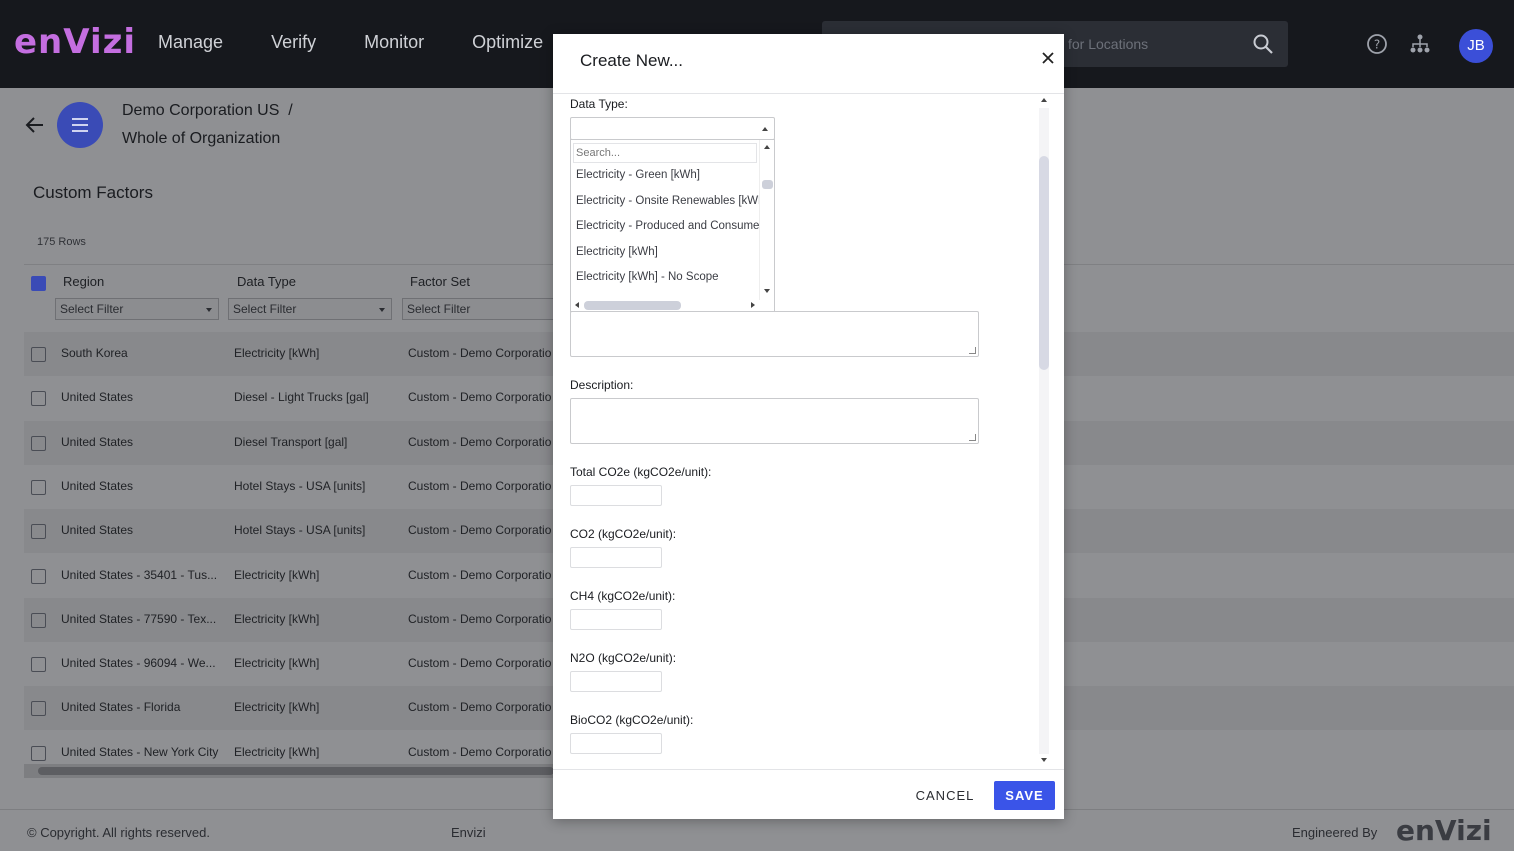 The image size is (1514, 851). What do you see at coordinates (623, 596) in the screenshot?
I see `ch4-label: CH4 (kgCO2e/unit):` at bounding box center [623, 596].